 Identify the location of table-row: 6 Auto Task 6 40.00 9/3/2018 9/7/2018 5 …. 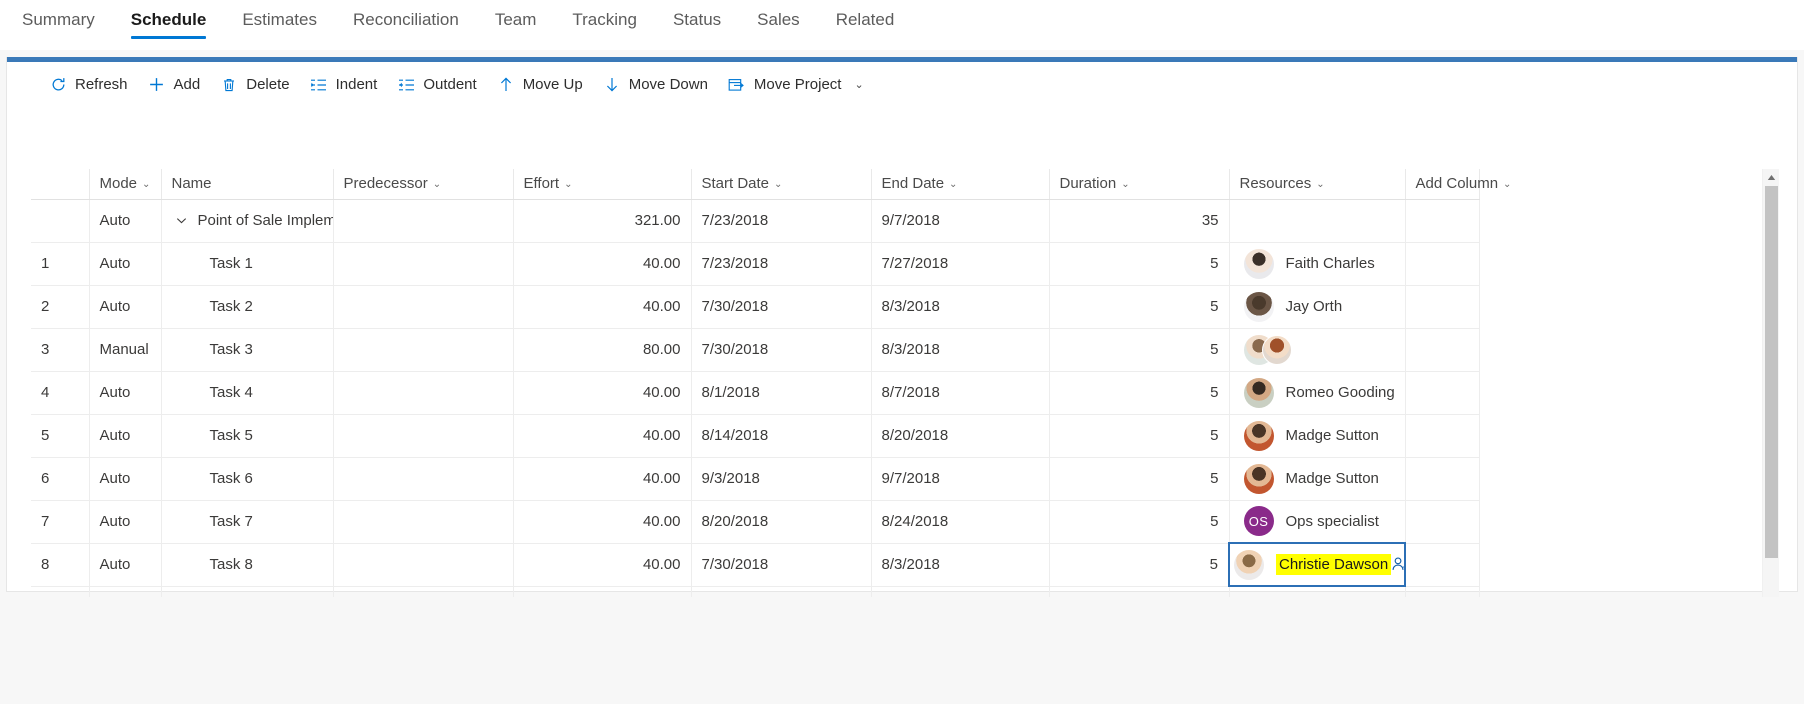
(755, 479).